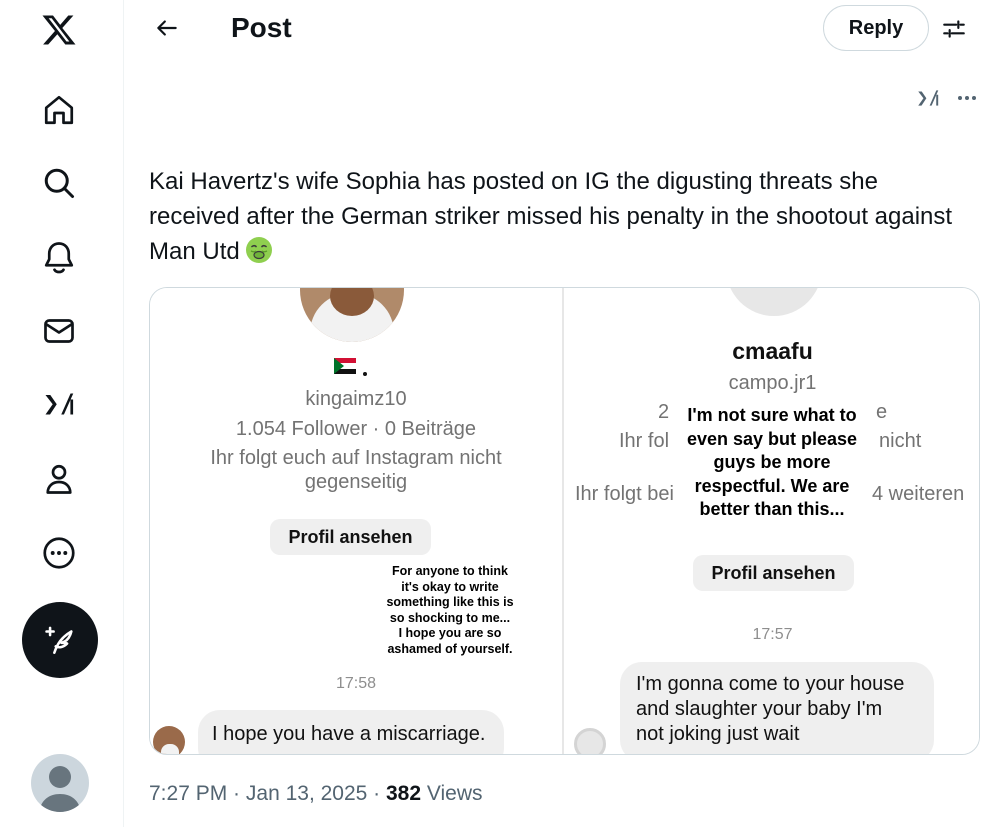 The image size is (1000, 827). What do you see at coordinates (772, 383) in the screenshot?
I see `ig-username: campo.jr1` at bounding box center [772, 383].